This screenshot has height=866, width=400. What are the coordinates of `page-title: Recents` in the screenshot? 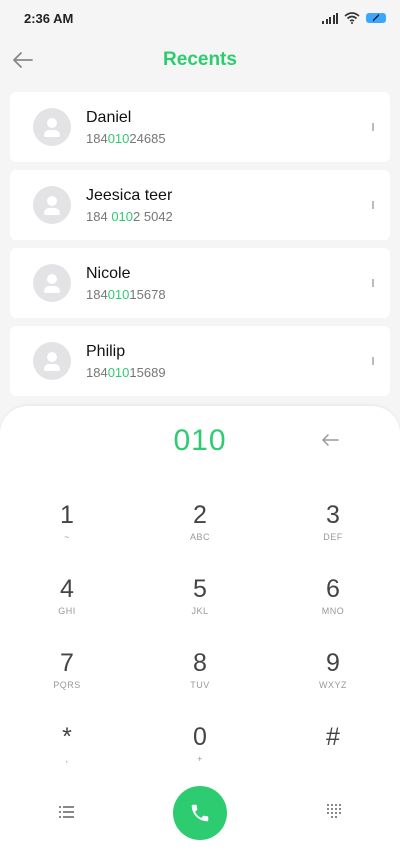 It's located at (200, 59).